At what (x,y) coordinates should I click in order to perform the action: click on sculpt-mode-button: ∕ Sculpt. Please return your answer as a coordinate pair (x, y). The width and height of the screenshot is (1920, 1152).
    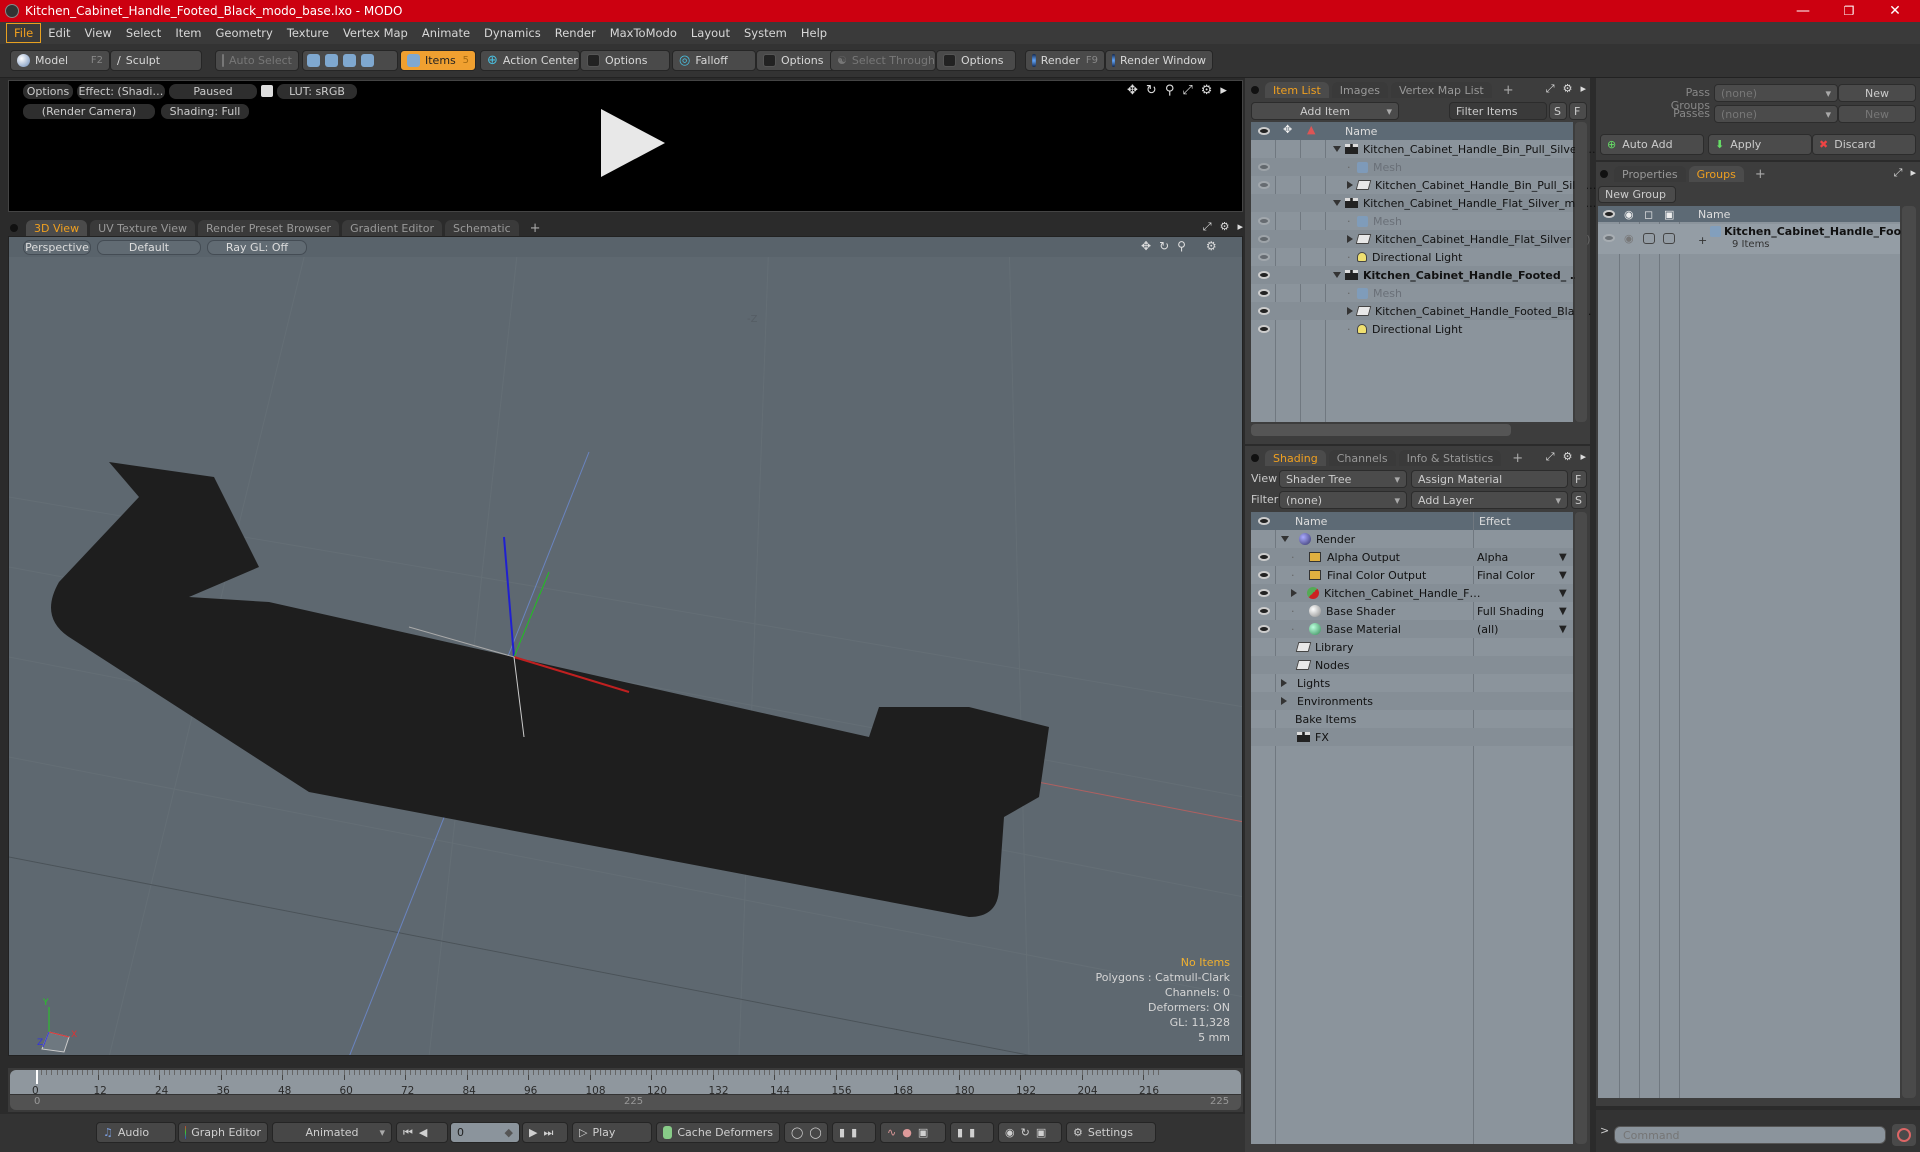
    Looking at the image, I should click on (156, 60).